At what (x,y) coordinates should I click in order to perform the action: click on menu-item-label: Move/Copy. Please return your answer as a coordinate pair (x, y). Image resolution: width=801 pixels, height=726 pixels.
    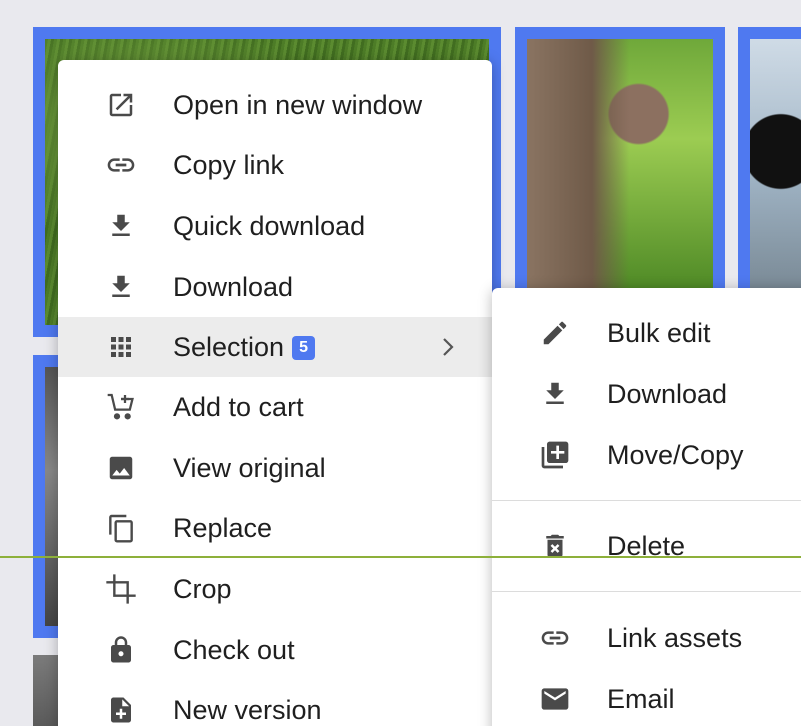
    Looking at the image, I should click on (675, 454).